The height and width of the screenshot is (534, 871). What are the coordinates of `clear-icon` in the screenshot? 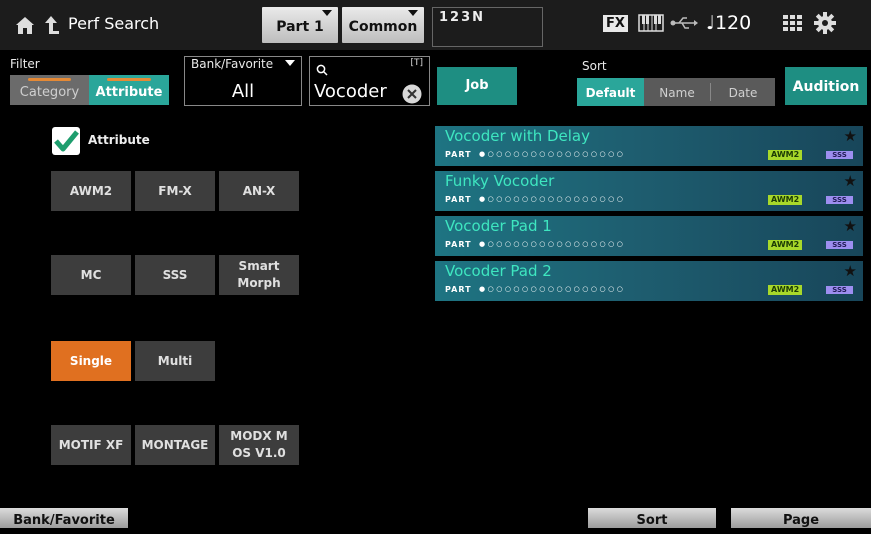 It's located at (412, 94).